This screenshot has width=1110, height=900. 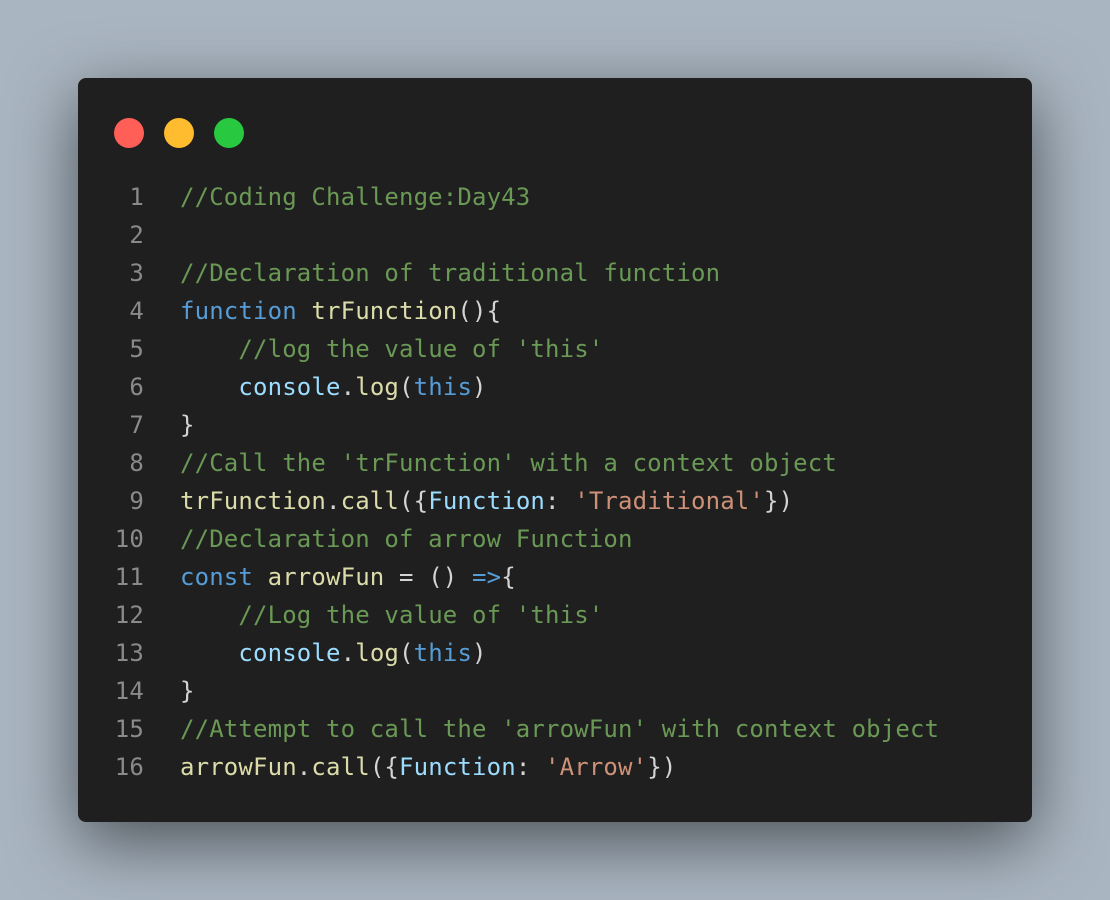 I want to click on line-content: //Declaration of traditional function, so click(x=432, y=273).